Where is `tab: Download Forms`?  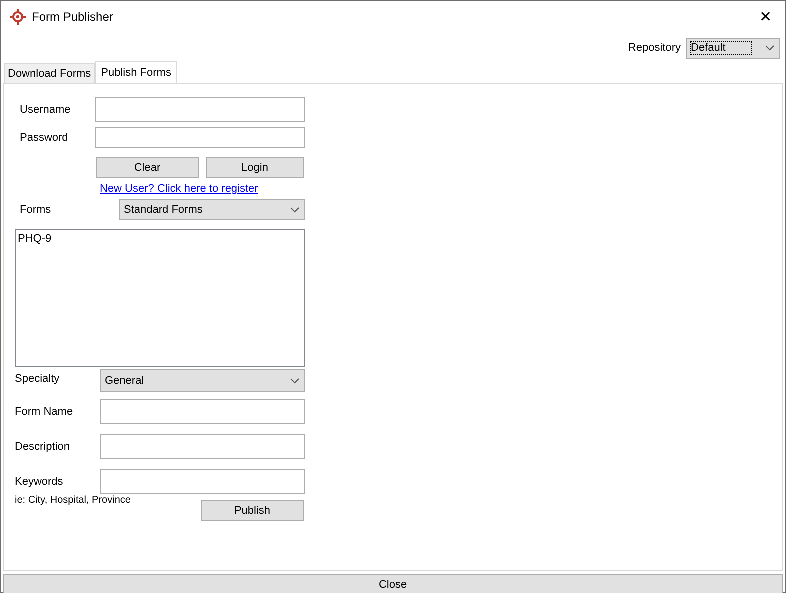
tab: Download Forms is located at coordinates (50, 73).